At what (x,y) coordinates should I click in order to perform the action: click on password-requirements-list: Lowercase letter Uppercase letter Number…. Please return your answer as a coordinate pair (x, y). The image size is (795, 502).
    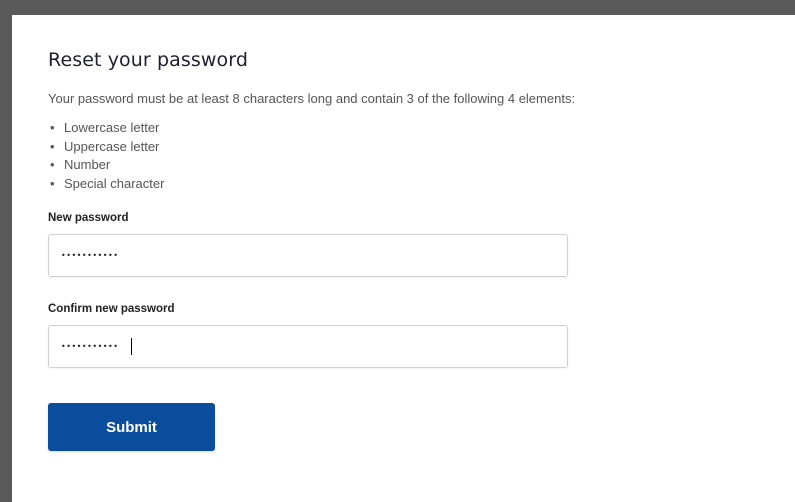
    Looking at the image, I should click on (106, 156).